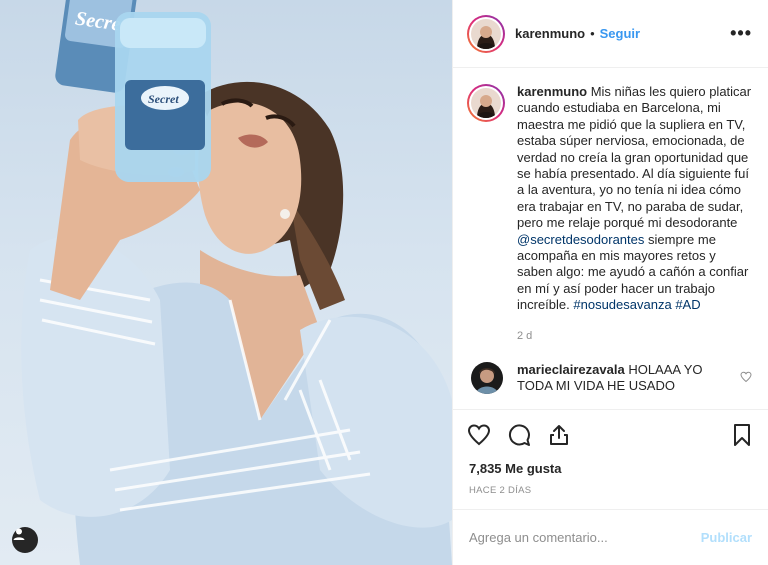 The width and height of the screenshot is (768, 565). I want to click on caption-age: 2 d, so click(634, 336).